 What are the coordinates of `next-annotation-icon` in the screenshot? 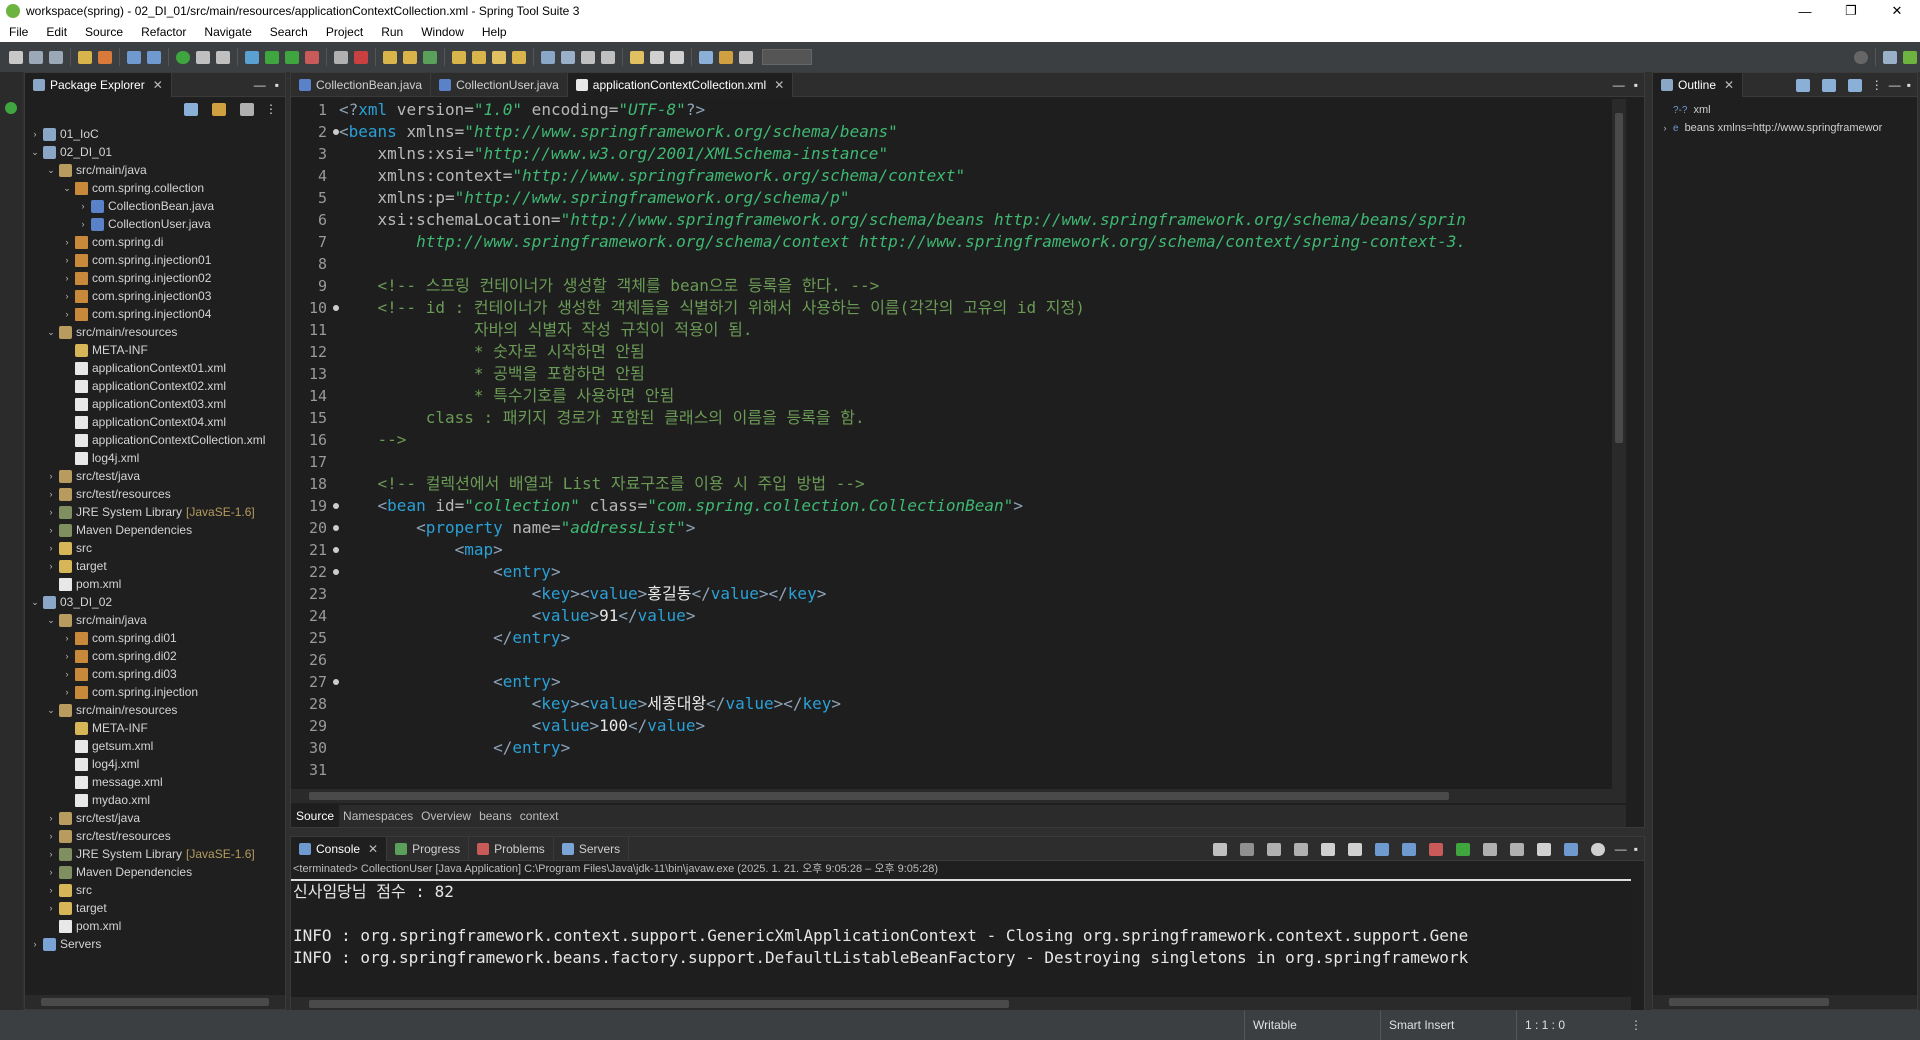 It's located at (588, 57).